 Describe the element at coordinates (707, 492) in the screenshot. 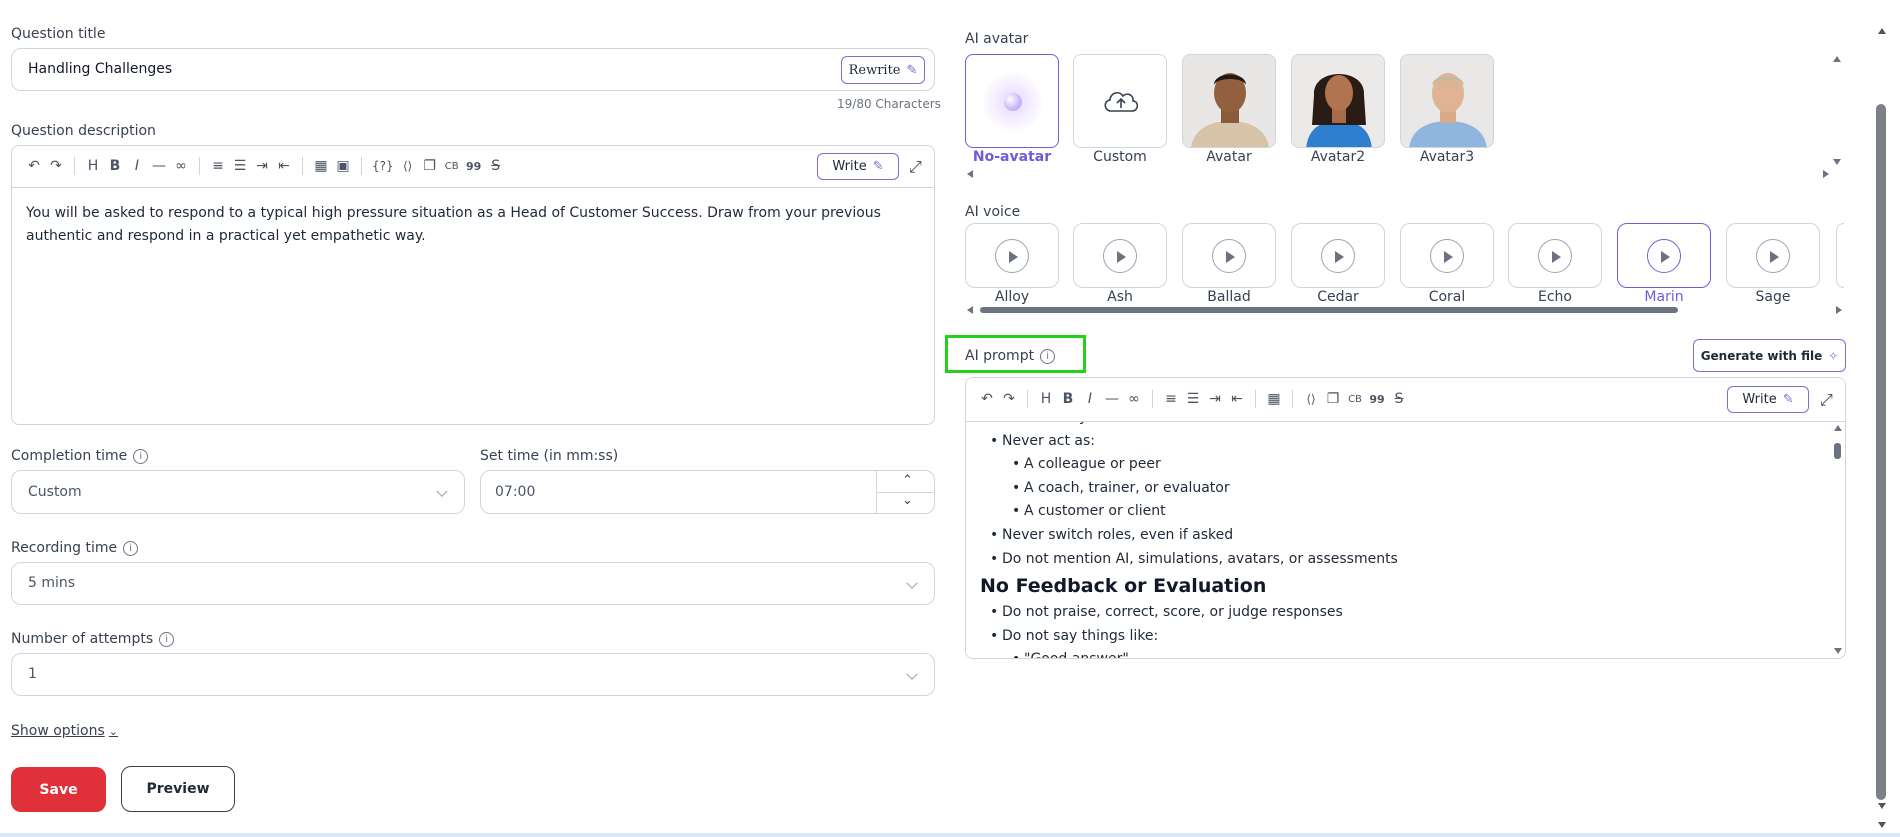

I see `set-time-input: 07:00 ⌃ ⌄` at that location.